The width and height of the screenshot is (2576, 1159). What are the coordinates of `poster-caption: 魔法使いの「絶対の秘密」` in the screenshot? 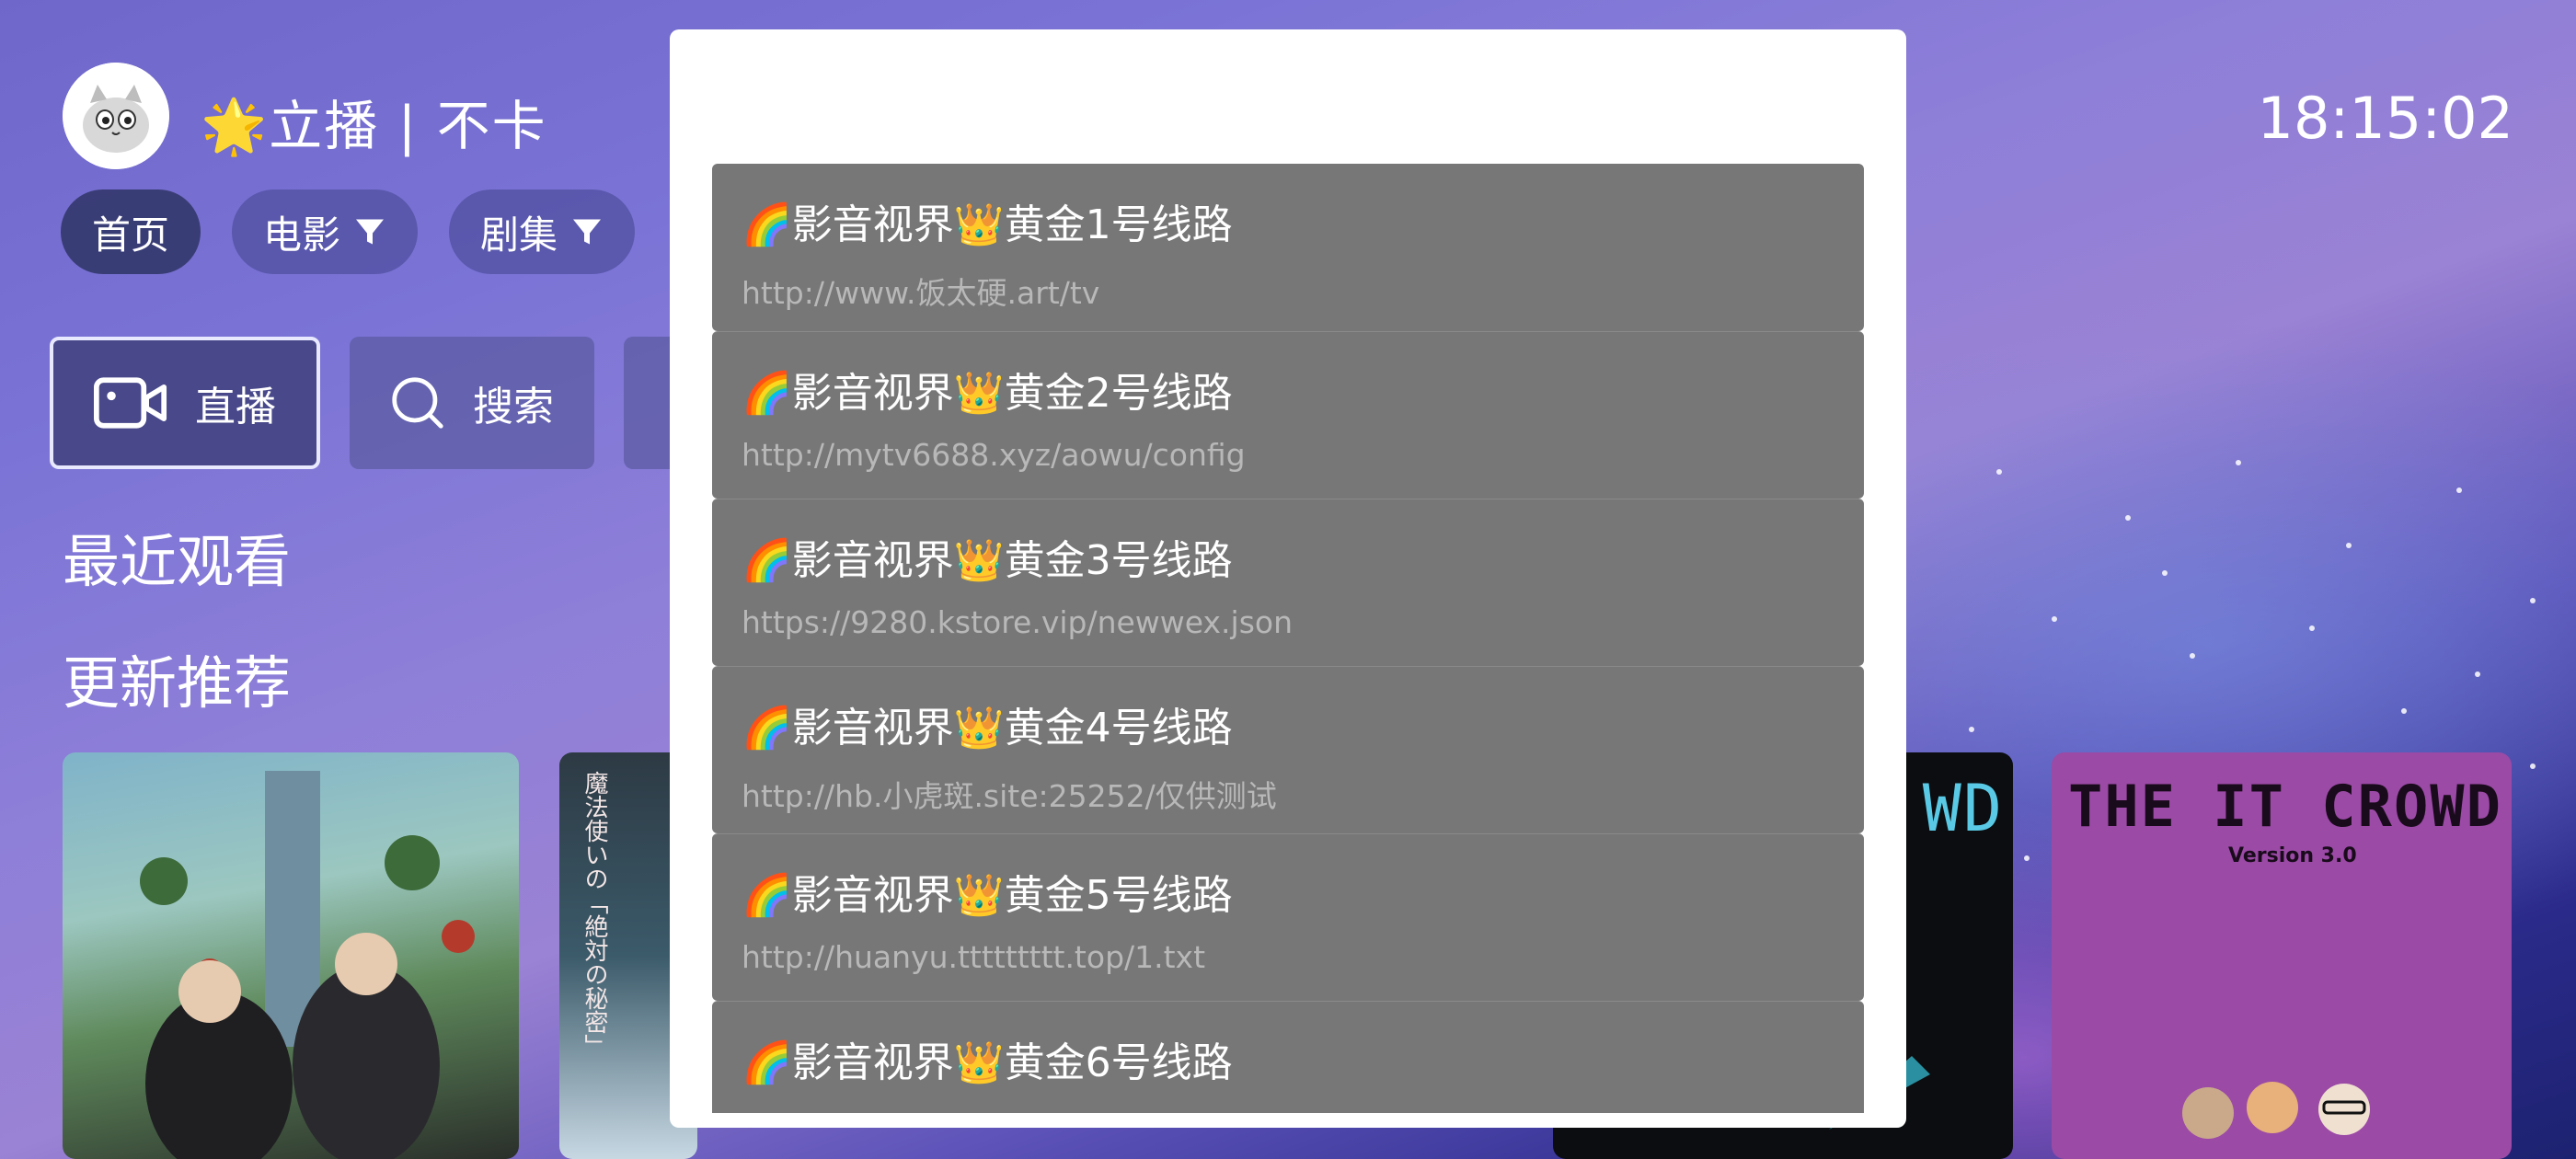 It's located at (594, 914).